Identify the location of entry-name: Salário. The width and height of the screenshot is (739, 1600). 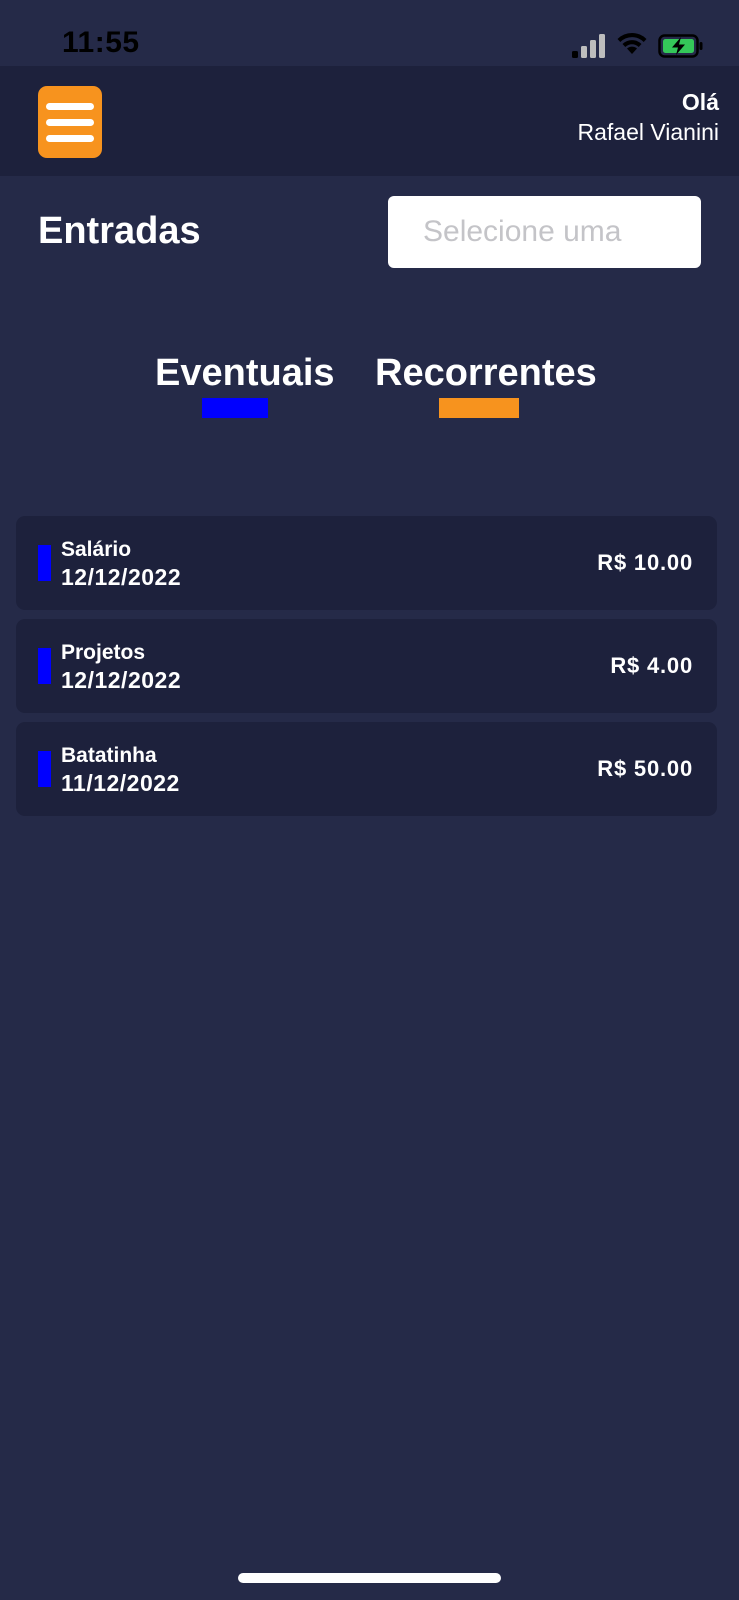
(96, 549).